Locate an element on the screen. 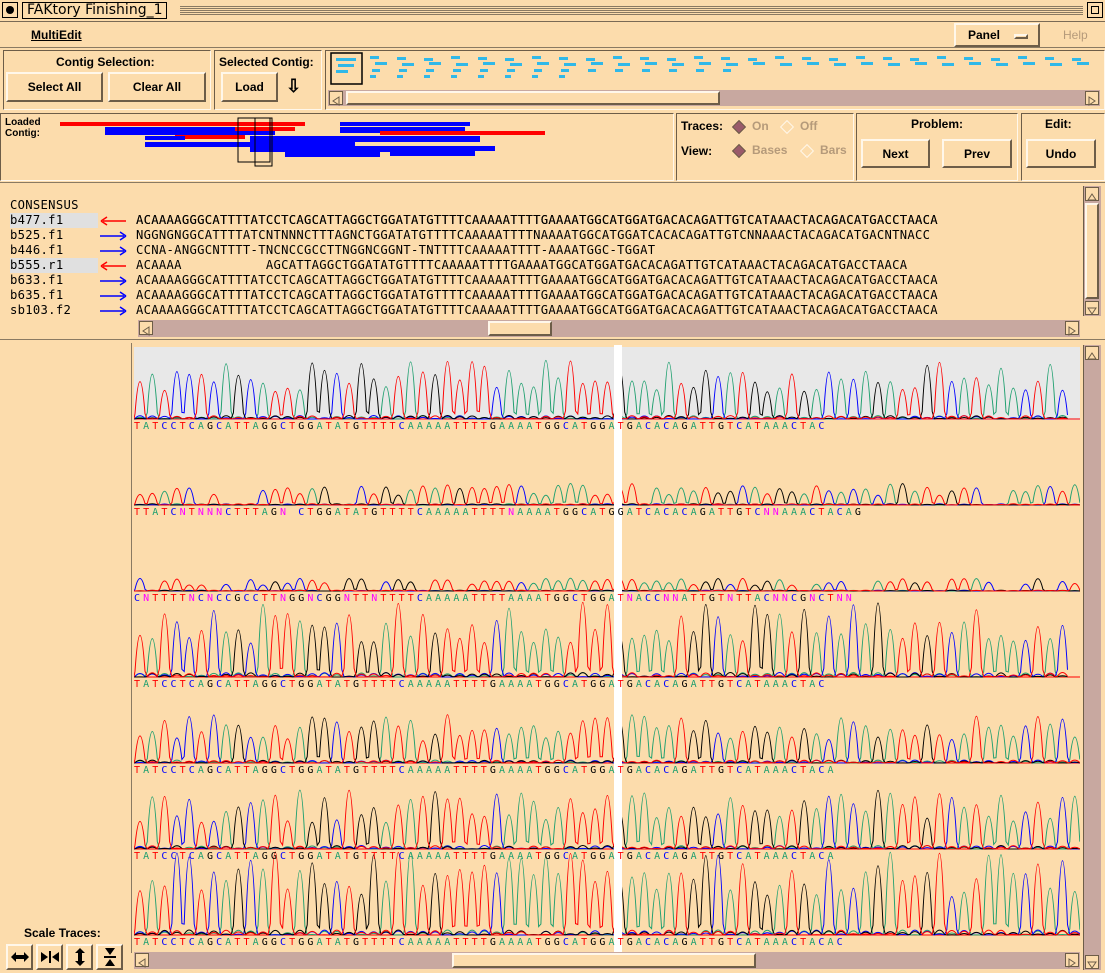 This screenshot has height=973, width=1105. trace-hscroll-left-icon is located at coordinates (142, 960).